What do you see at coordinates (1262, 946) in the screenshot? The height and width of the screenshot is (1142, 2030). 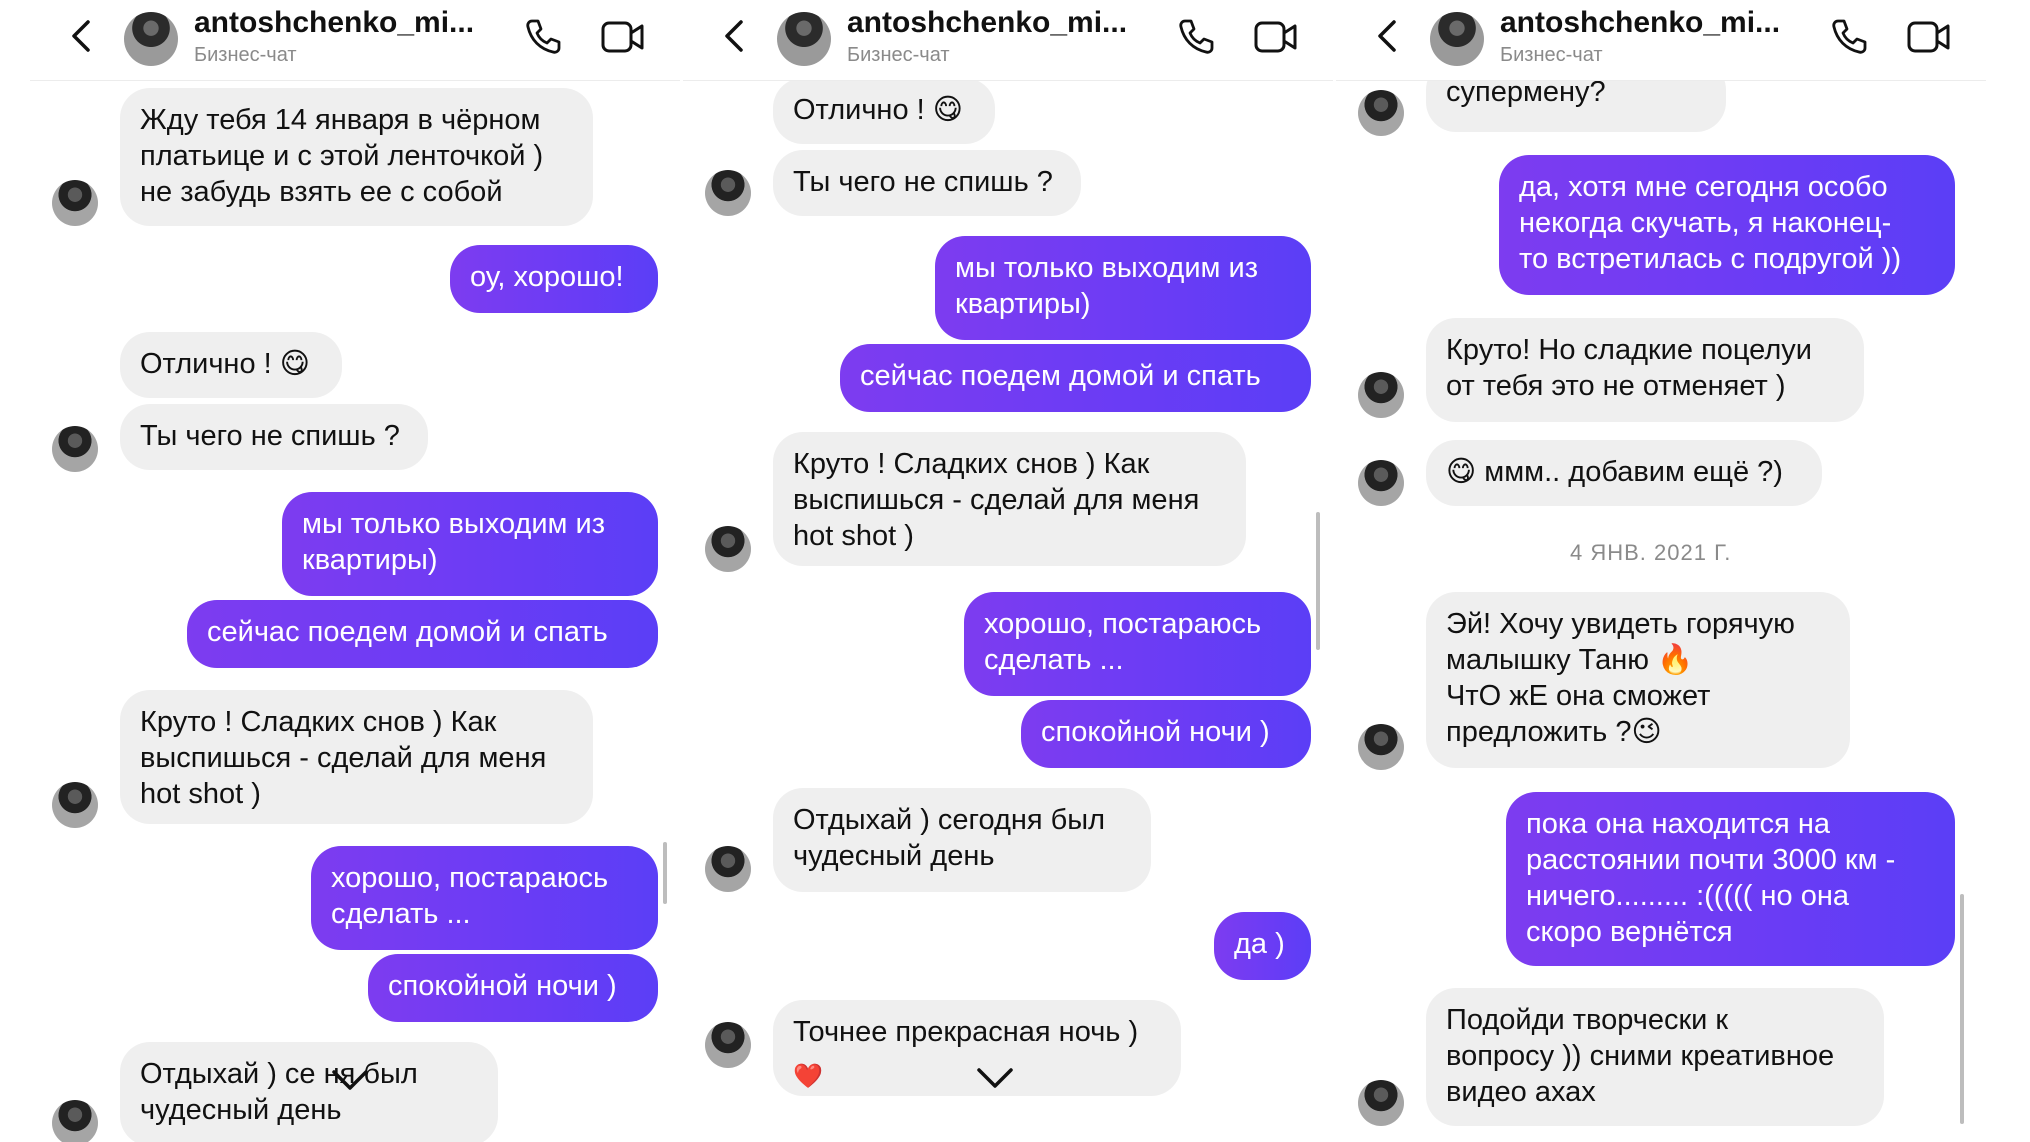 I see `message-outgoing: да )` at bounding box center [1262, 946].